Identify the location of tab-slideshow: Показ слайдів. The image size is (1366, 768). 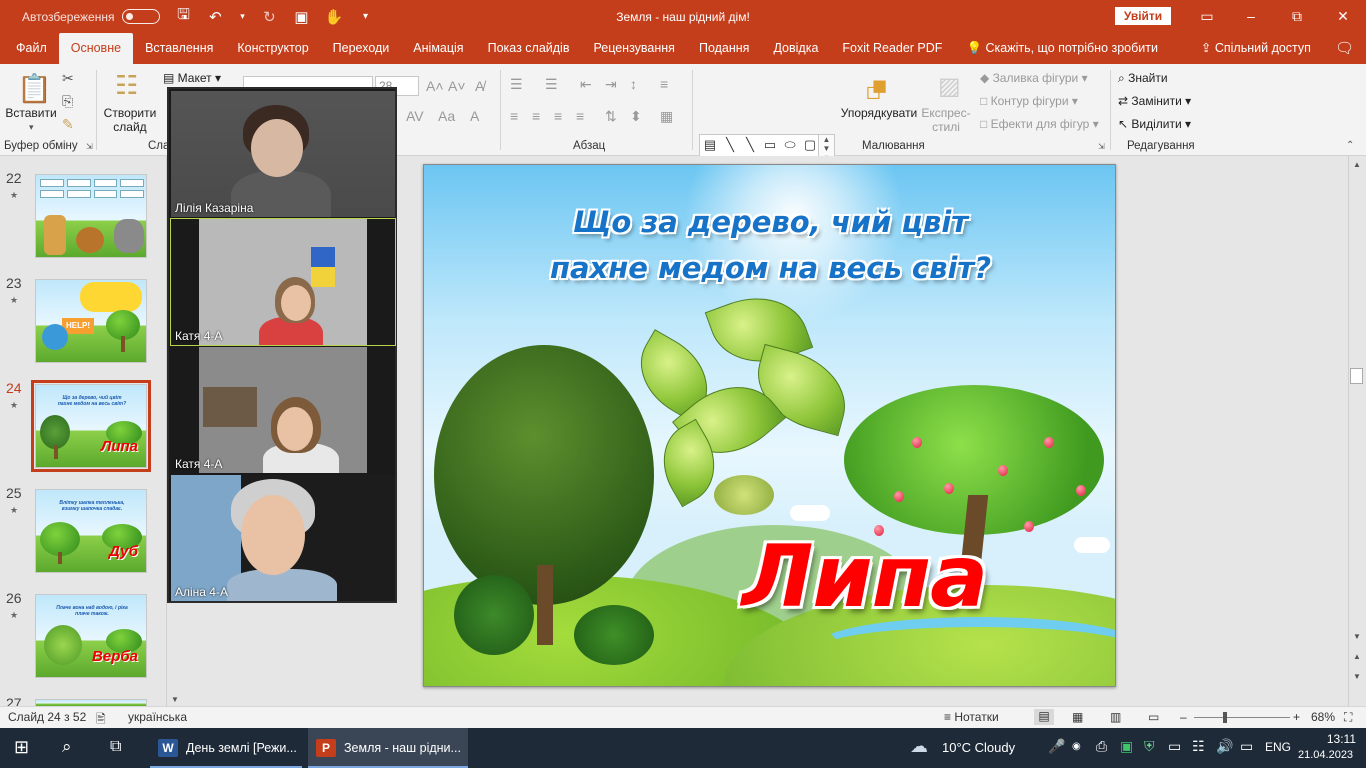
(529, 48).